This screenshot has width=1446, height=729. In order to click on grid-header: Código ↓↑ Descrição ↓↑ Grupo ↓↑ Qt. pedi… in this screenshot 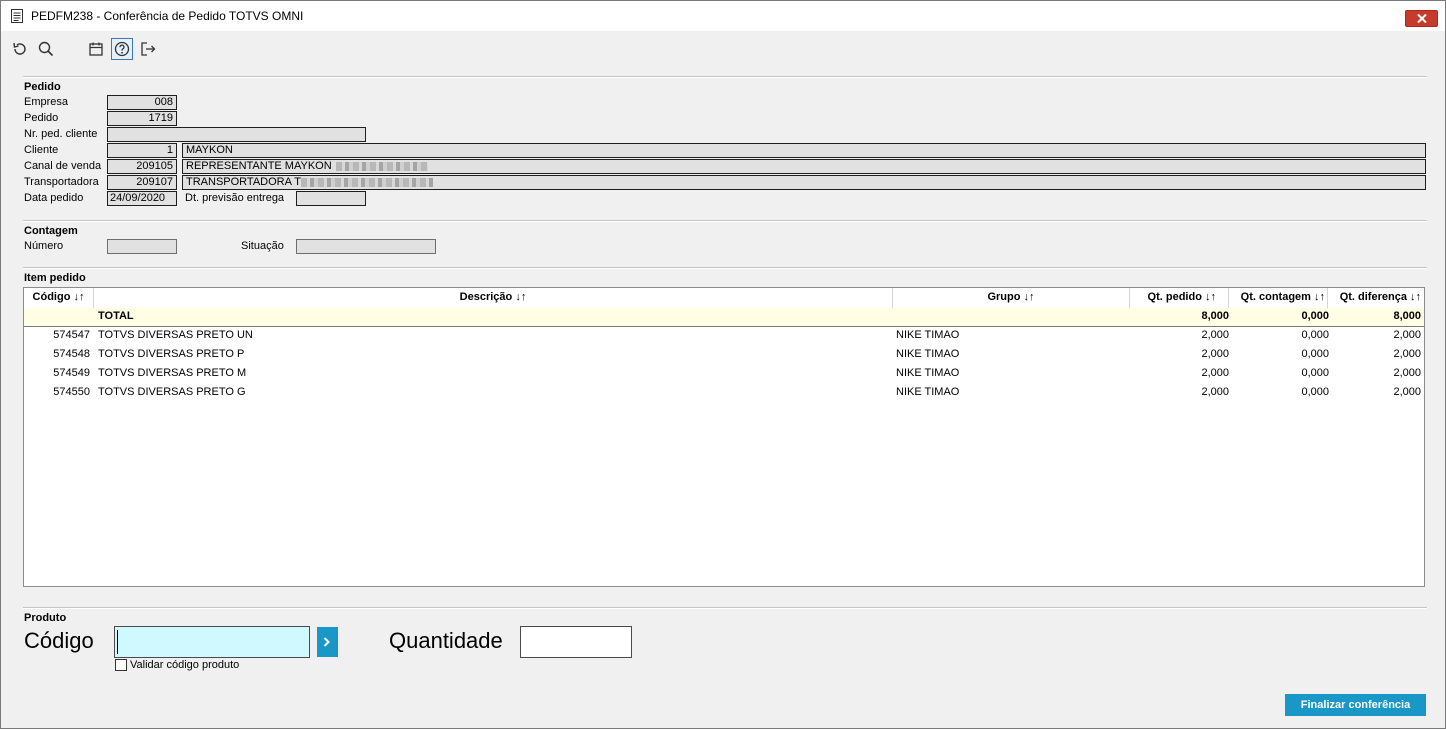, I will do `click(724, 298)`.